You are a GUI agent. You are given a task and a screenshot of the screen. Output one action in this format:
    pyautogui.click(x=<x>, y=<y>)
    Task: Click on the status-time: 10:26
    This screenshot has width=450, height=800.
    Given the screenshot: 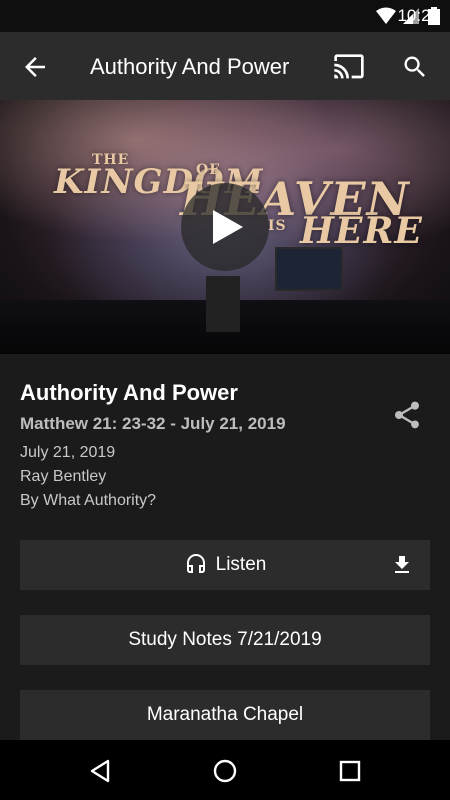 What is the action you would take?
    pyautogui.click(x=418, y=15)
    